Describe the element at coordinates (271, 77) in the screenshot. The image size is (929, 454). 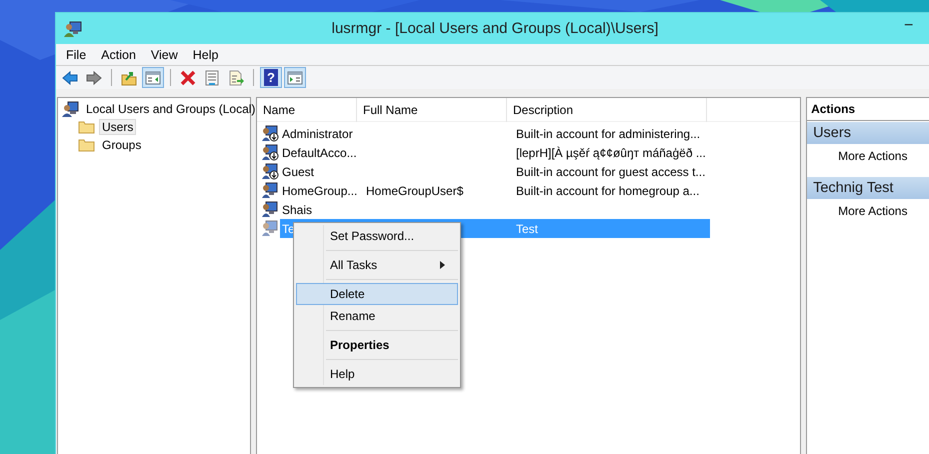
I see `help-button: ?` at that location.